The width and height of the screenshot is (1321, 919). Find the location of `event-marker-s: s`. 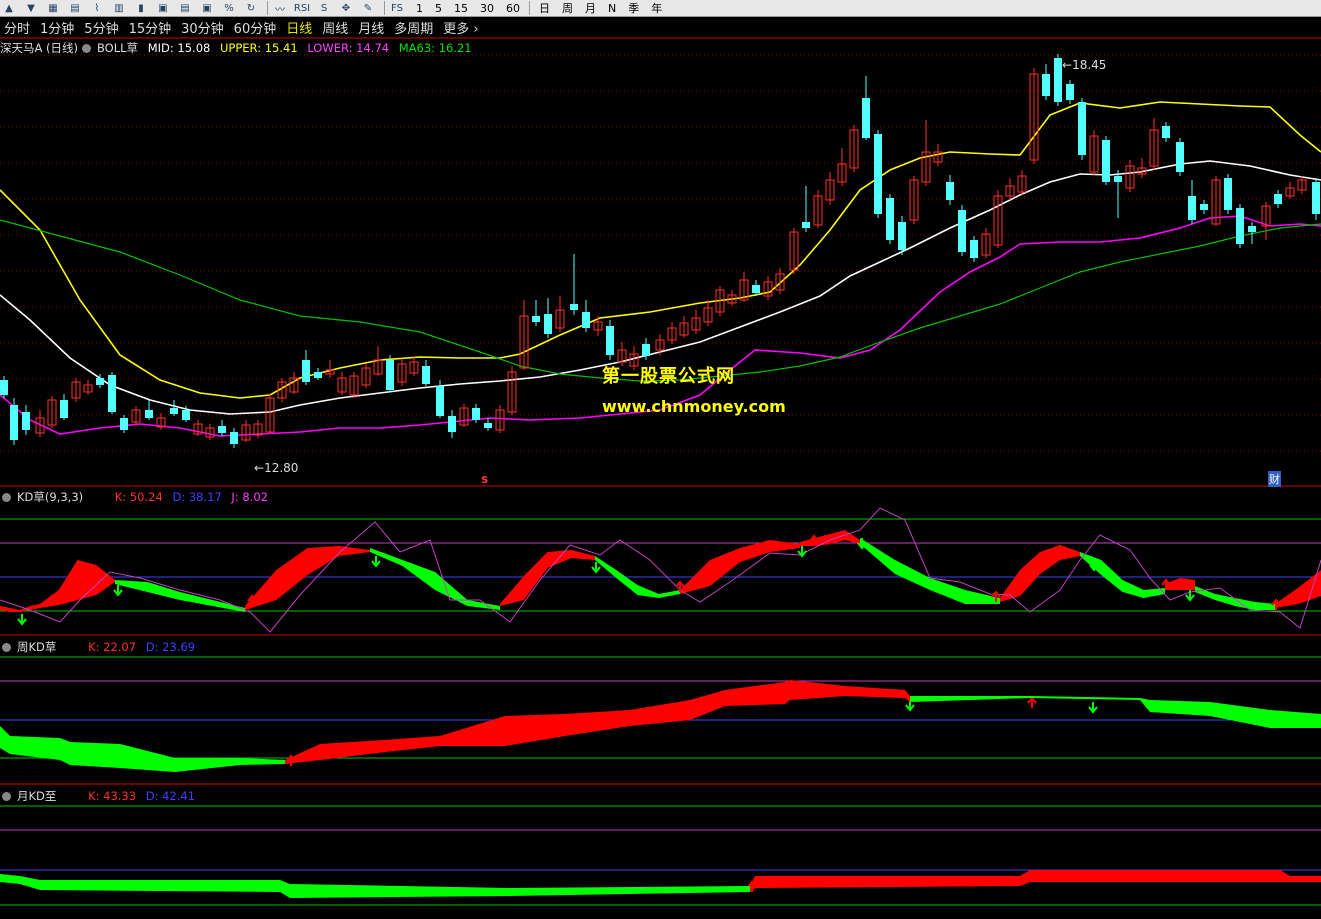

event-marker-s: s is located at coordinates (484, 479).